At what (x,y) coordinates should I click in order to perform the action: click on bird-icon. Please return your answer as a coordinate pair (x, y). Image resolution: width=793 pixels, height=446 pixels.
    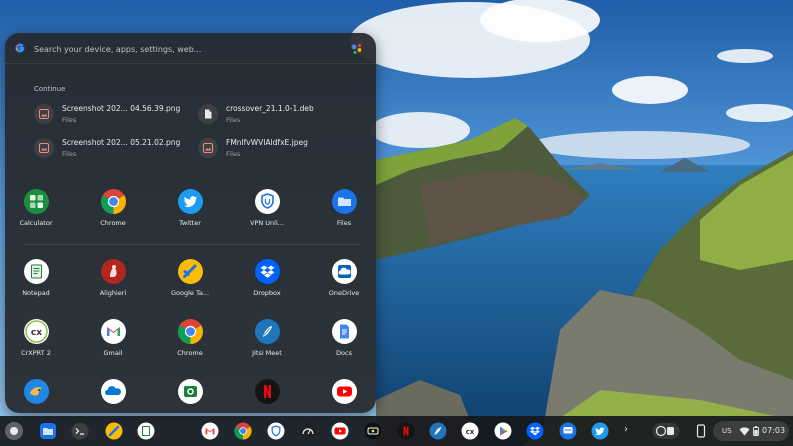
    Looking at the image, I should click on (36, 391).